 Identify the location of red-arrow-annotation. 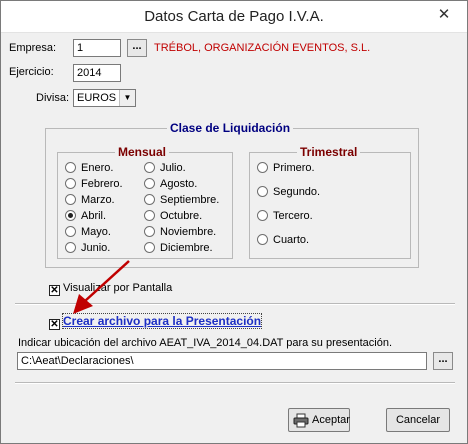
(101, 287).